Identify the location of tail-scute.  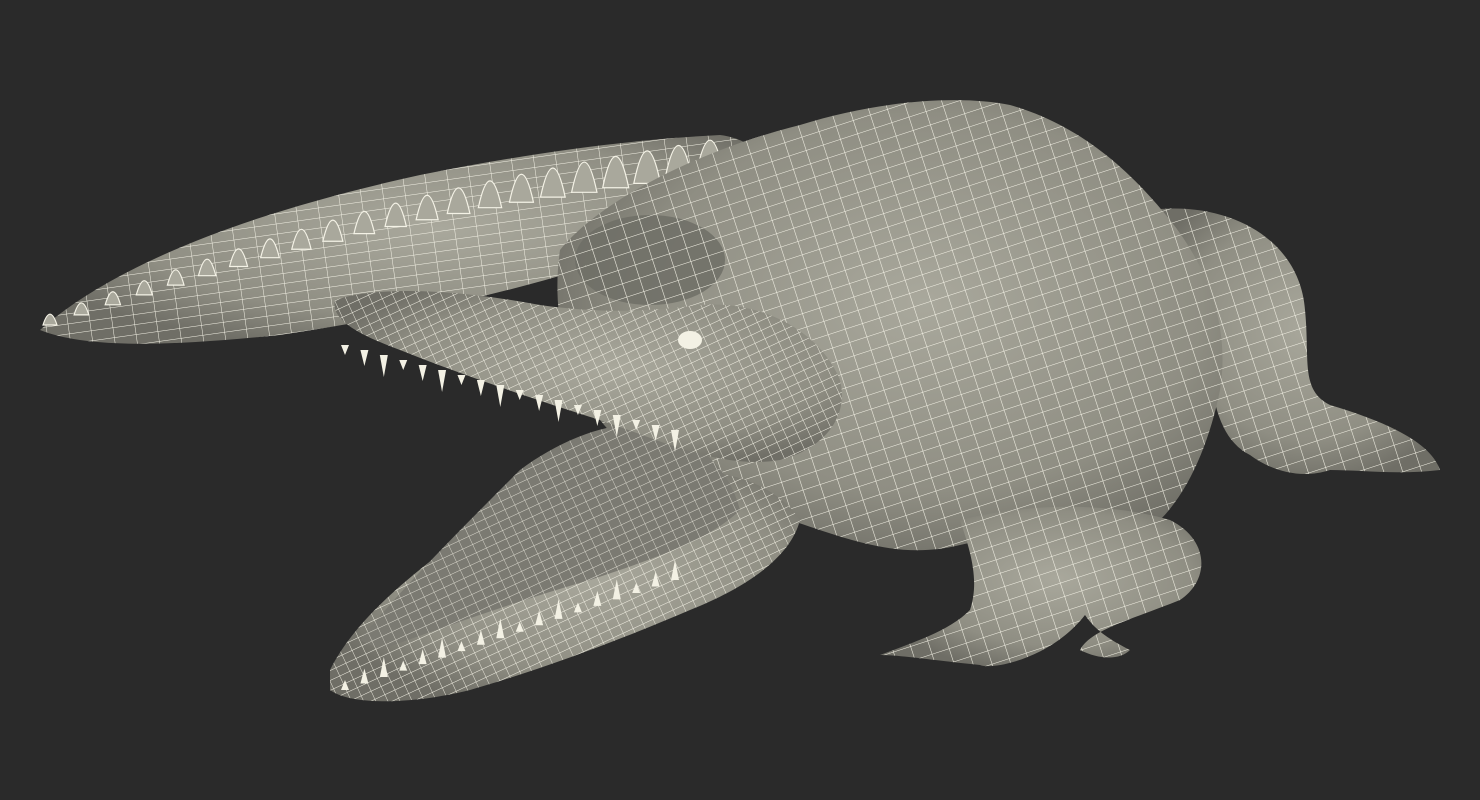
(50, 319).